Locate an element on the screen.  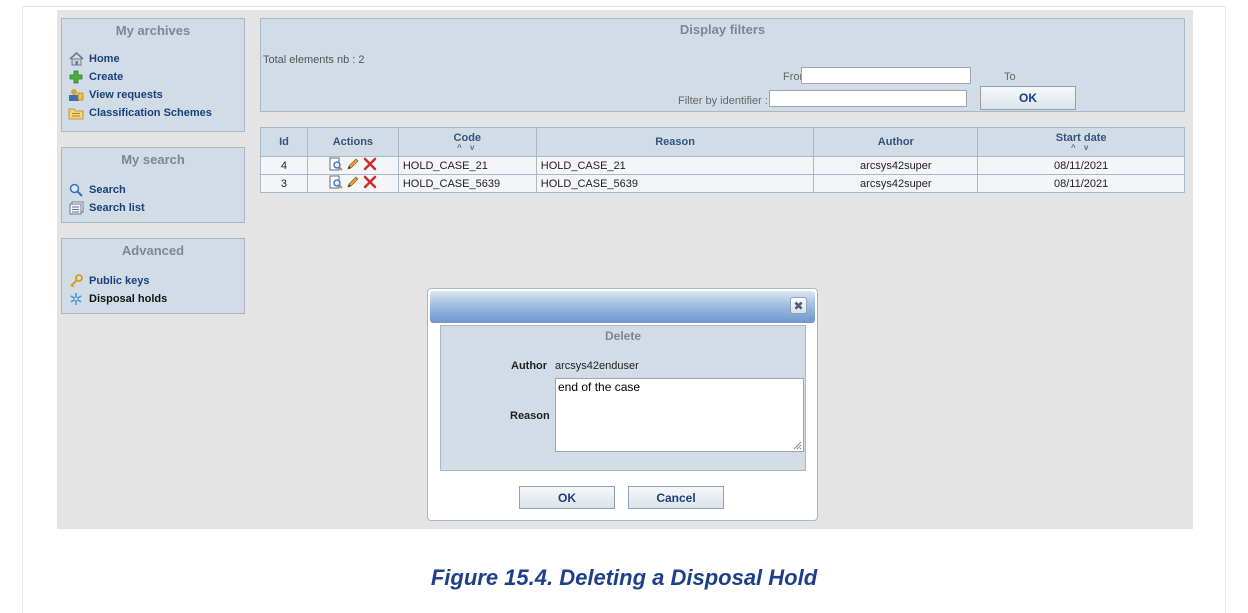
list-icon is located at coordinates (76, 208).